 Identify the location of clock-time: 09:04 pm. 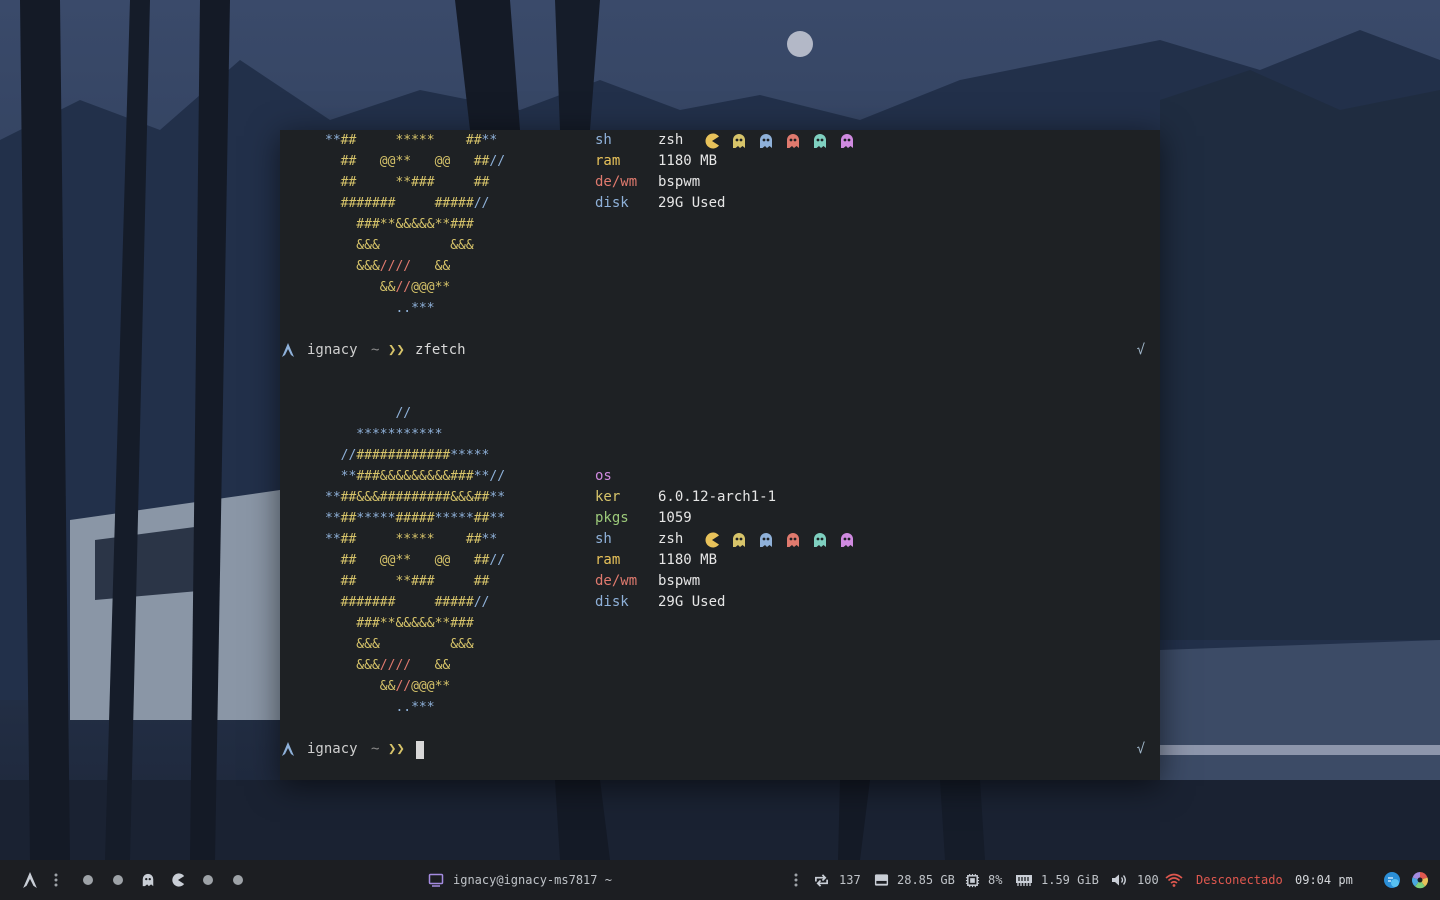
(1324, 880).